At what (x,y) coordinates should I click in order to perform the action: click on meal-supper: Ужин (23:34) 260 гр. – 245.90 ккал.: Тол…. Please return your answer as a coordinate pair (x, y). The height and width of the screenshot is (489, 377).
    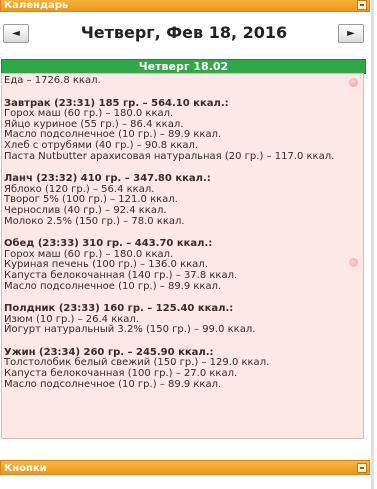
    Looking at the image, I should click on (183, 369).